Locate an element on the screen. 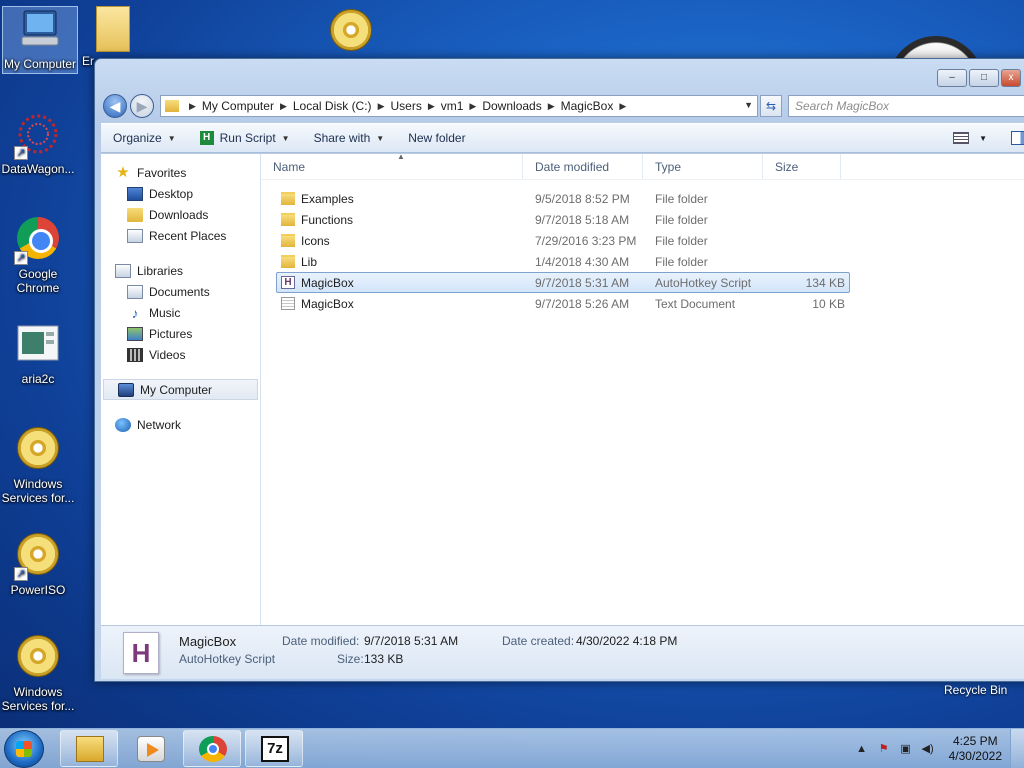 Image resolution: width=1024 pixels, height=768 pixels. shortcut-arrow-icon: ↗ is located at coordinates (21, 574).